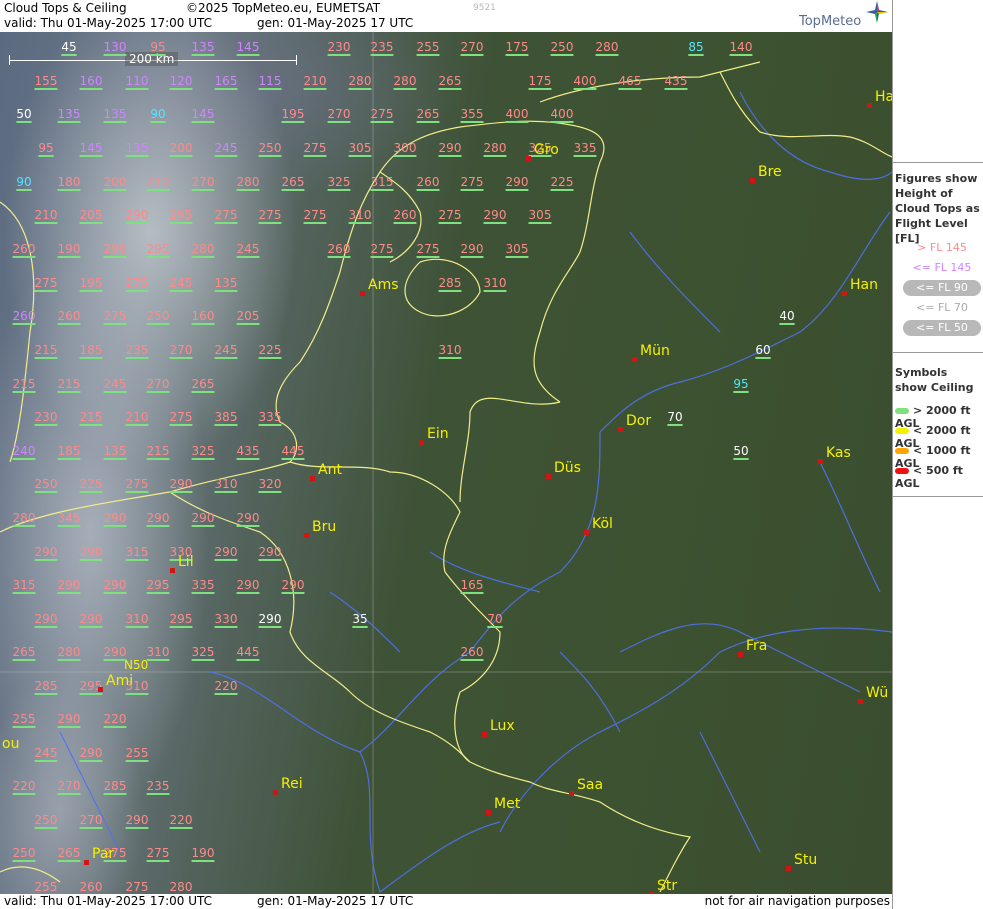 This screenshot has height=909, width=983. What do you see at coordinates (226, 484) in the screenshot?
I see `flight-level-label: 310` at bounding box center [226, 484].